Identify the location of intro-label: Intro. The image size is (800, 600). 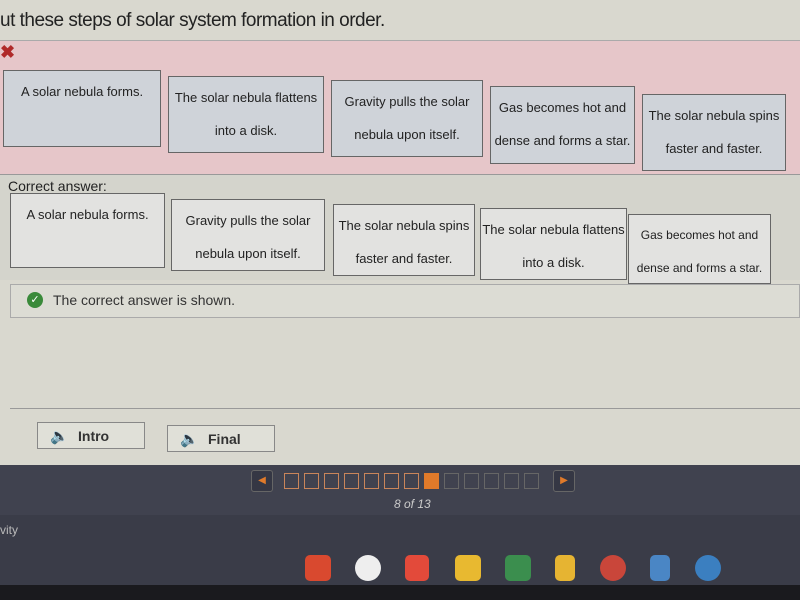
(94, 436).